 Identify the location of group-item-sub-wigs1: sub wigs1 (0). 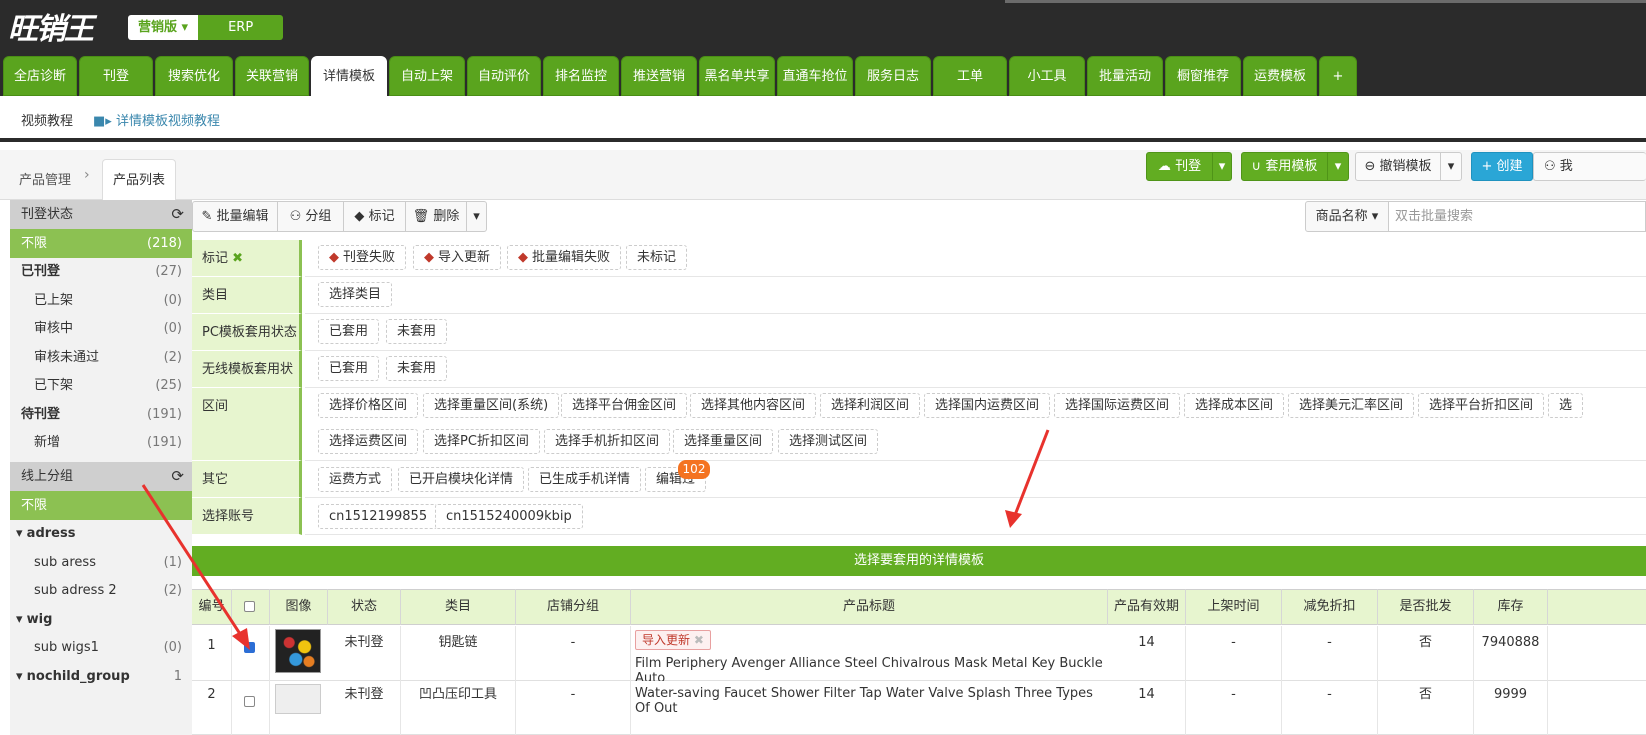
(101, 647).